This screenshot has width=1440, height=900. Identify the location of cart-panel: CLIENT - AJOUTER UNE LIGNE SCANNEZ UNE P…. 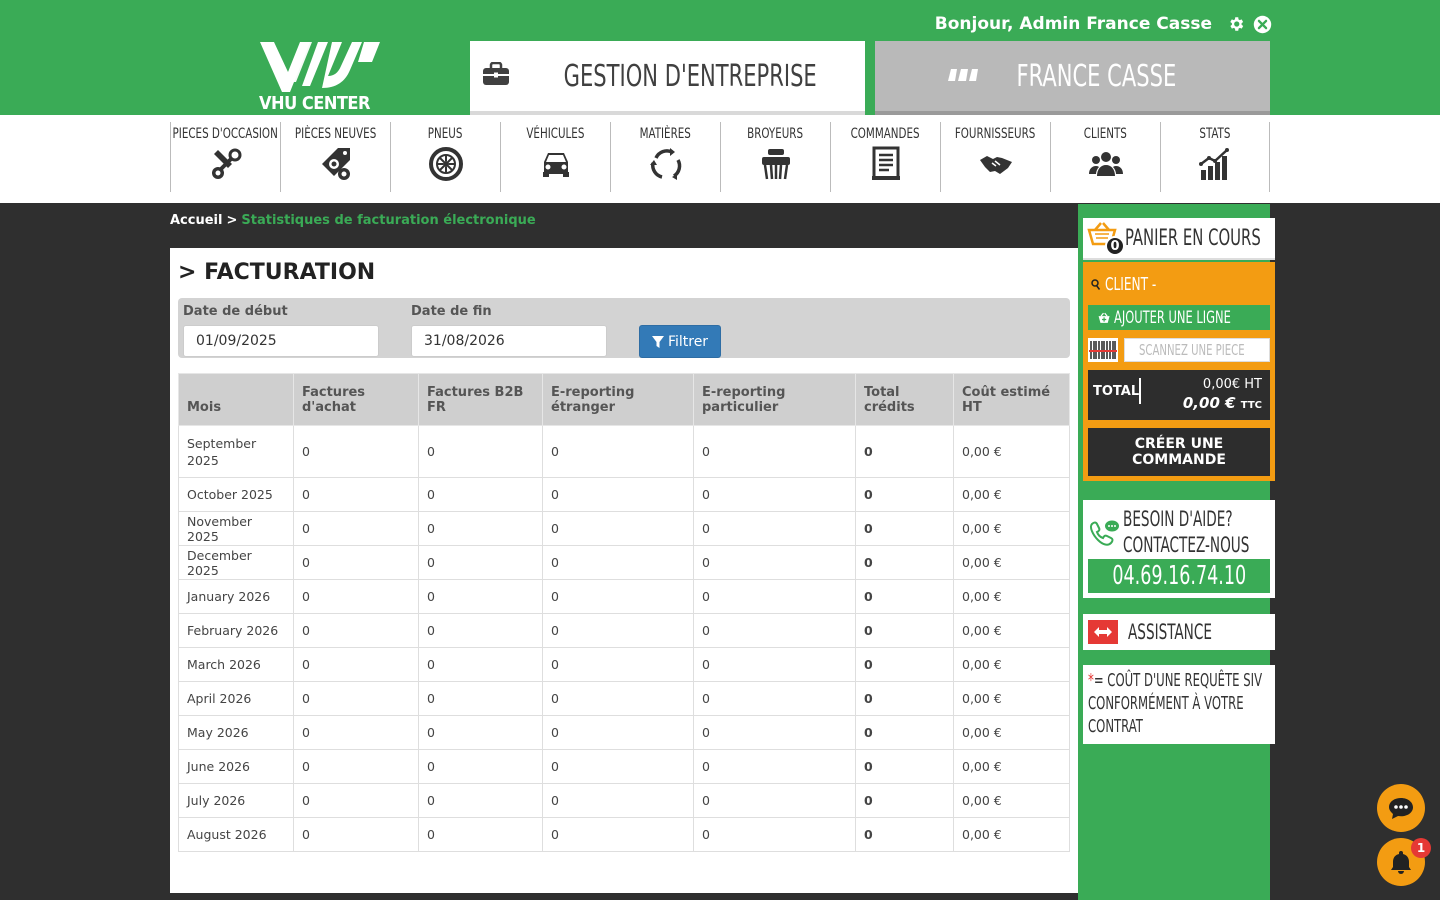
(1179, 371).